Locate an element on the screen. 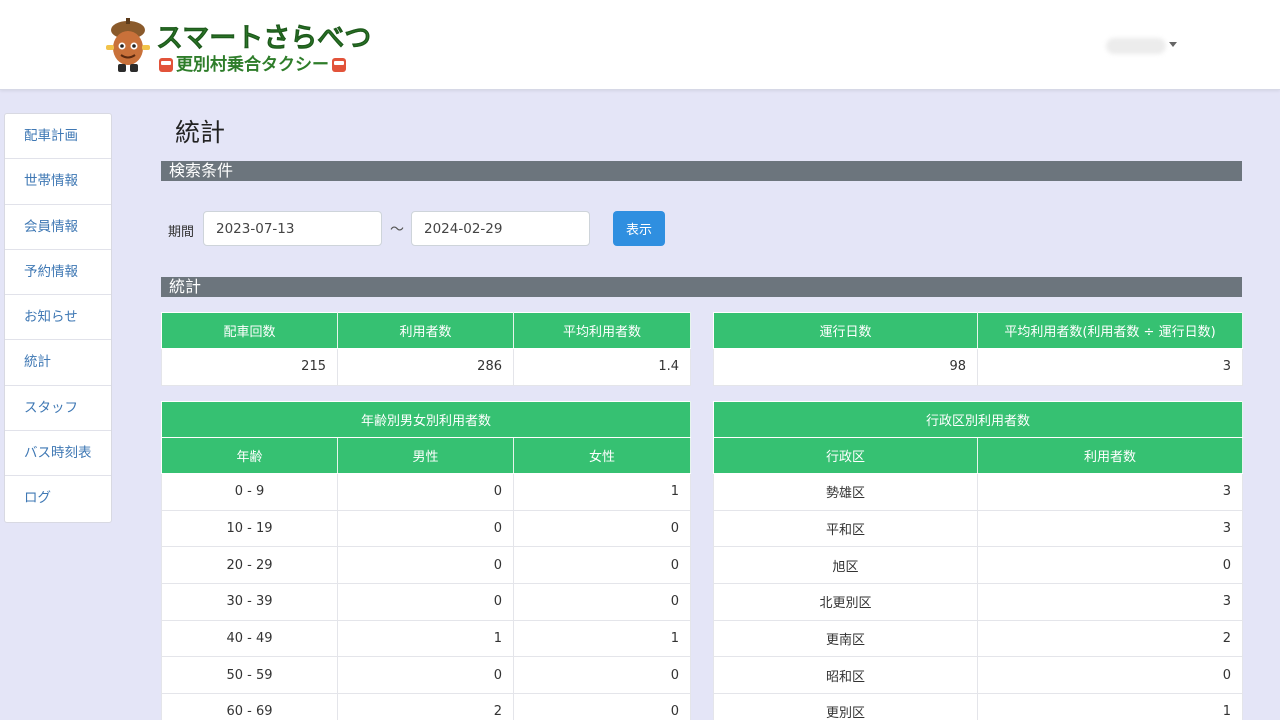 The image size is (1280, 720). acorn-mascot-icon is located at coordinates (128, 45).